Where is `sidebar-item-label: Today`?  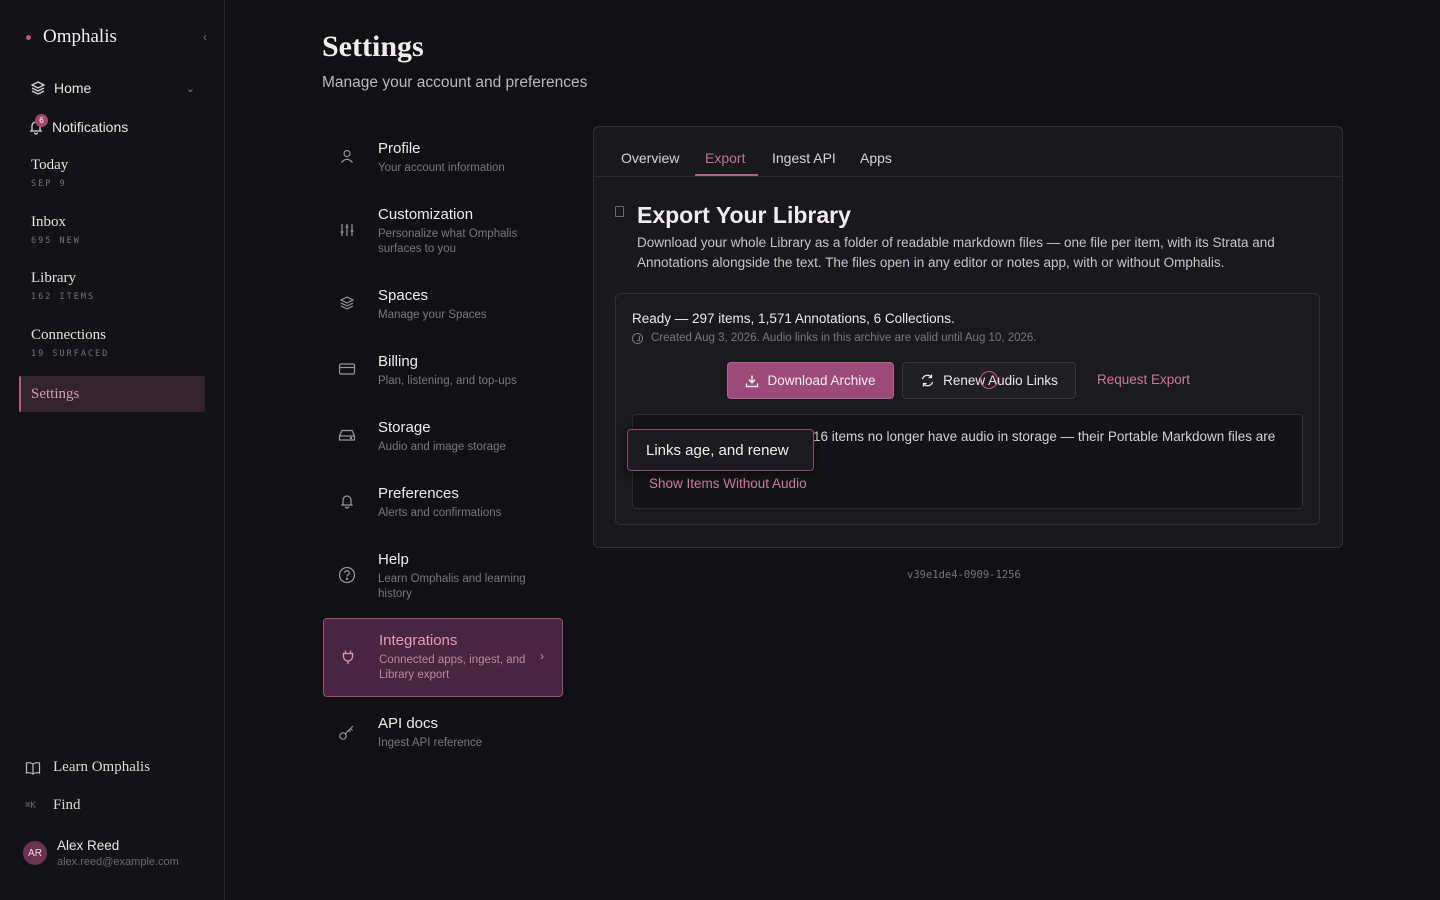
sidebar-item-label: Today is located at coordinates (50, 165).